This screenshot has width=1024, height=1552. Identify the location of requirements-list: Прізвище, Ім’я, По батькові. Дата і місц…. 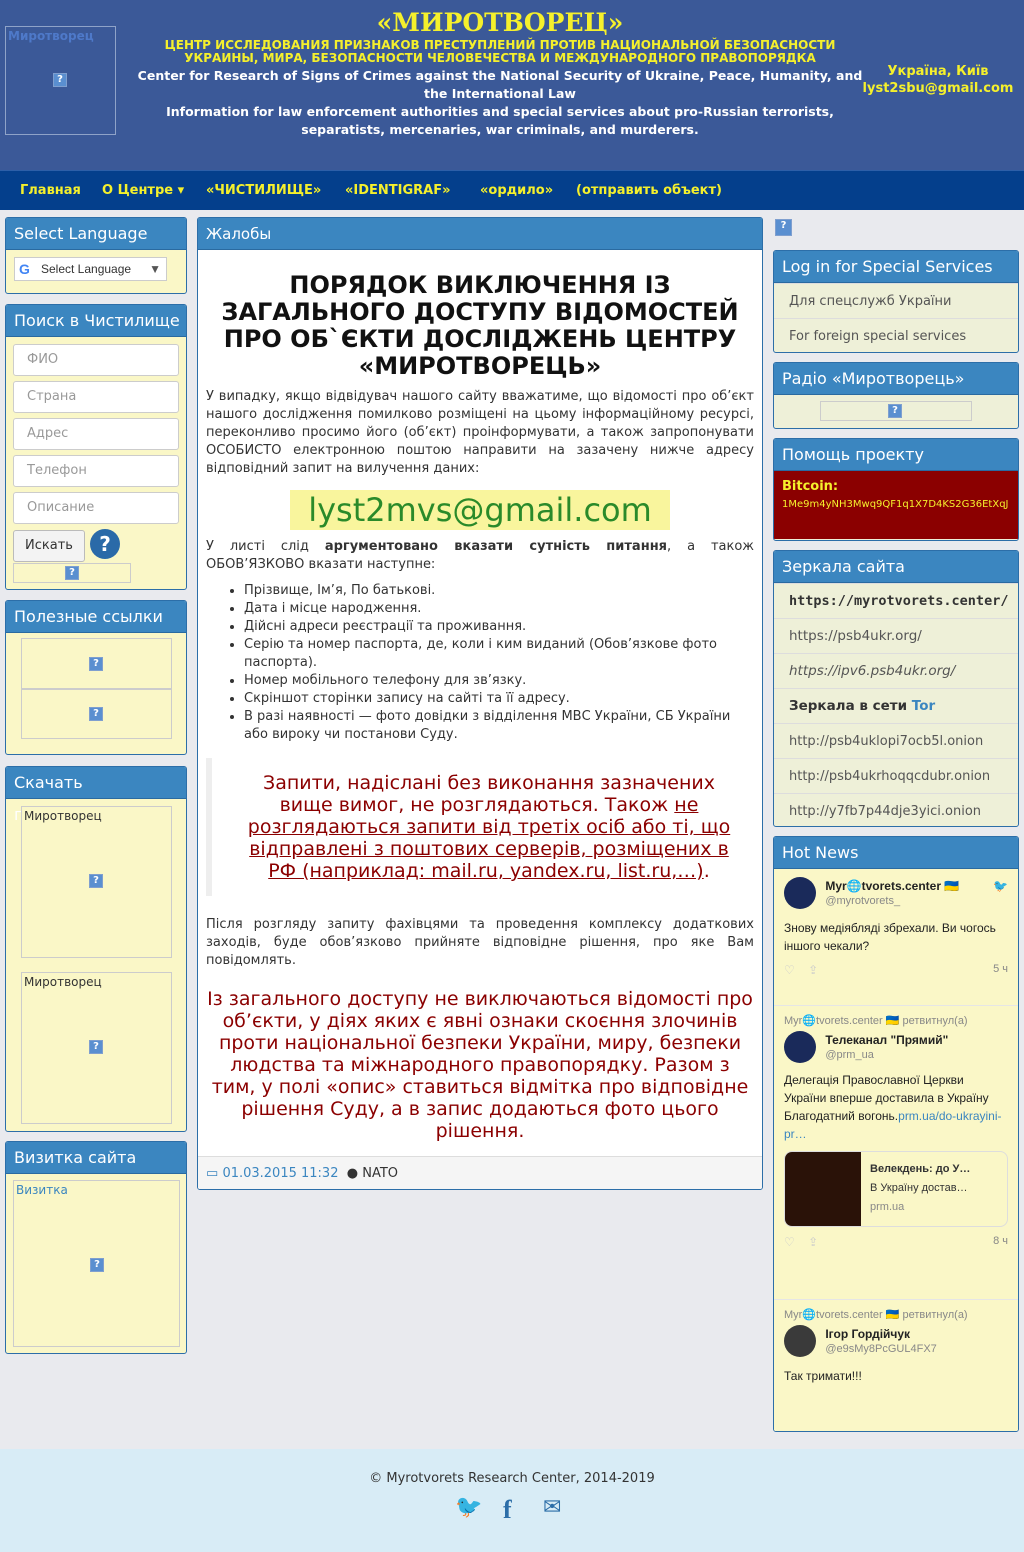
(499, 663).